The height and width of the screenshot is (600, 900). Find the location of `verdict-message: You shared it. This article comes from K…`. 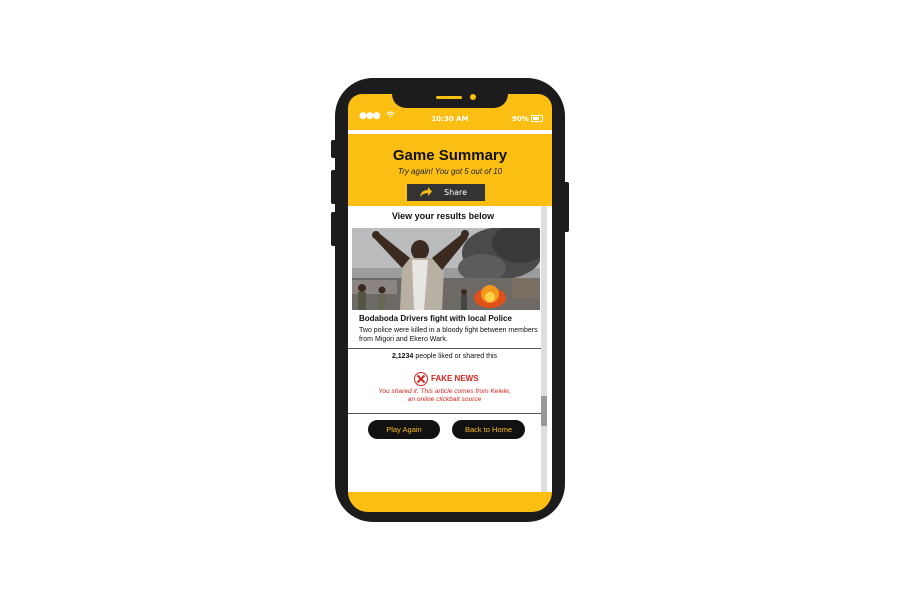

verdict-message: You shared it. This article comes from K… is located at coordinates (444, 396).